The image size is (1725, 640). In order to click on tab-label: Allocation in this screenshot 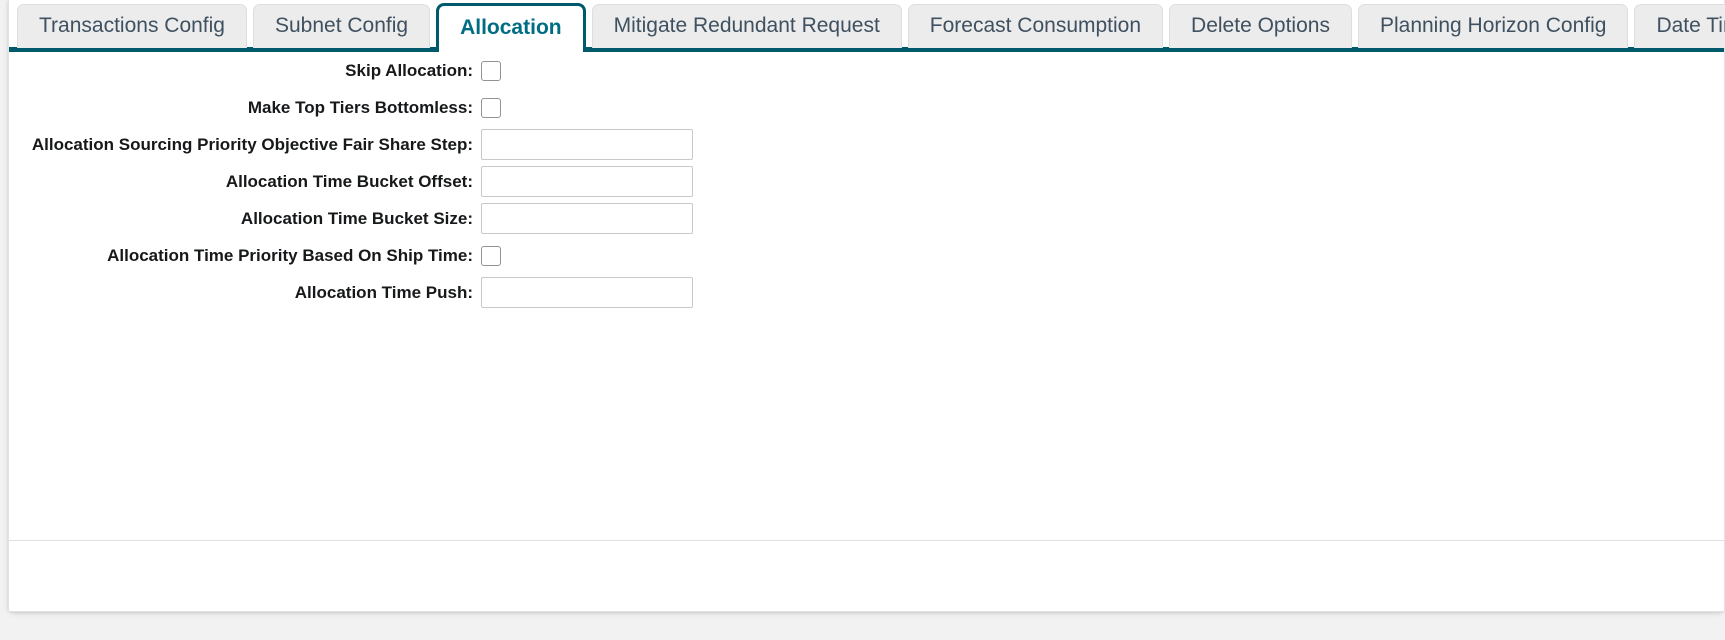, I will do `click(511, 27)`.